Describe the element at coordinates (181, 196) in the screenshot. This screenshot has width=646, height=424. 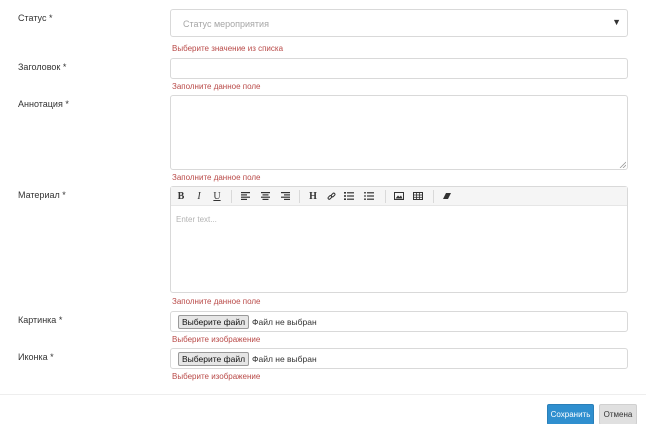
I see `bold-icon: B` at that location.